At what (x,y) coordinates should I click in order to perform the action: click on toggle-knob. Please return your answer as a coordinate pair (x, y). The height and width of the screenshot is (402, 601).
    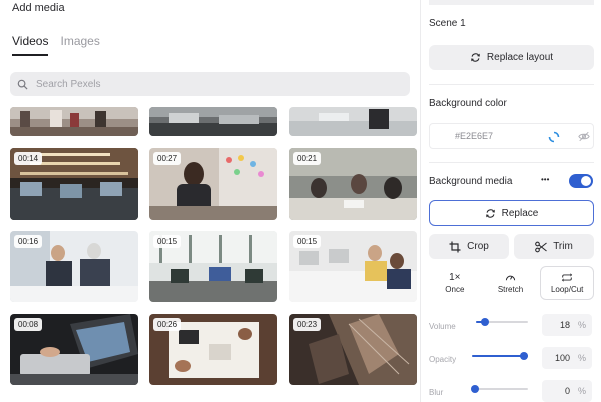
    Looking at the image, I should click on (586, 181).